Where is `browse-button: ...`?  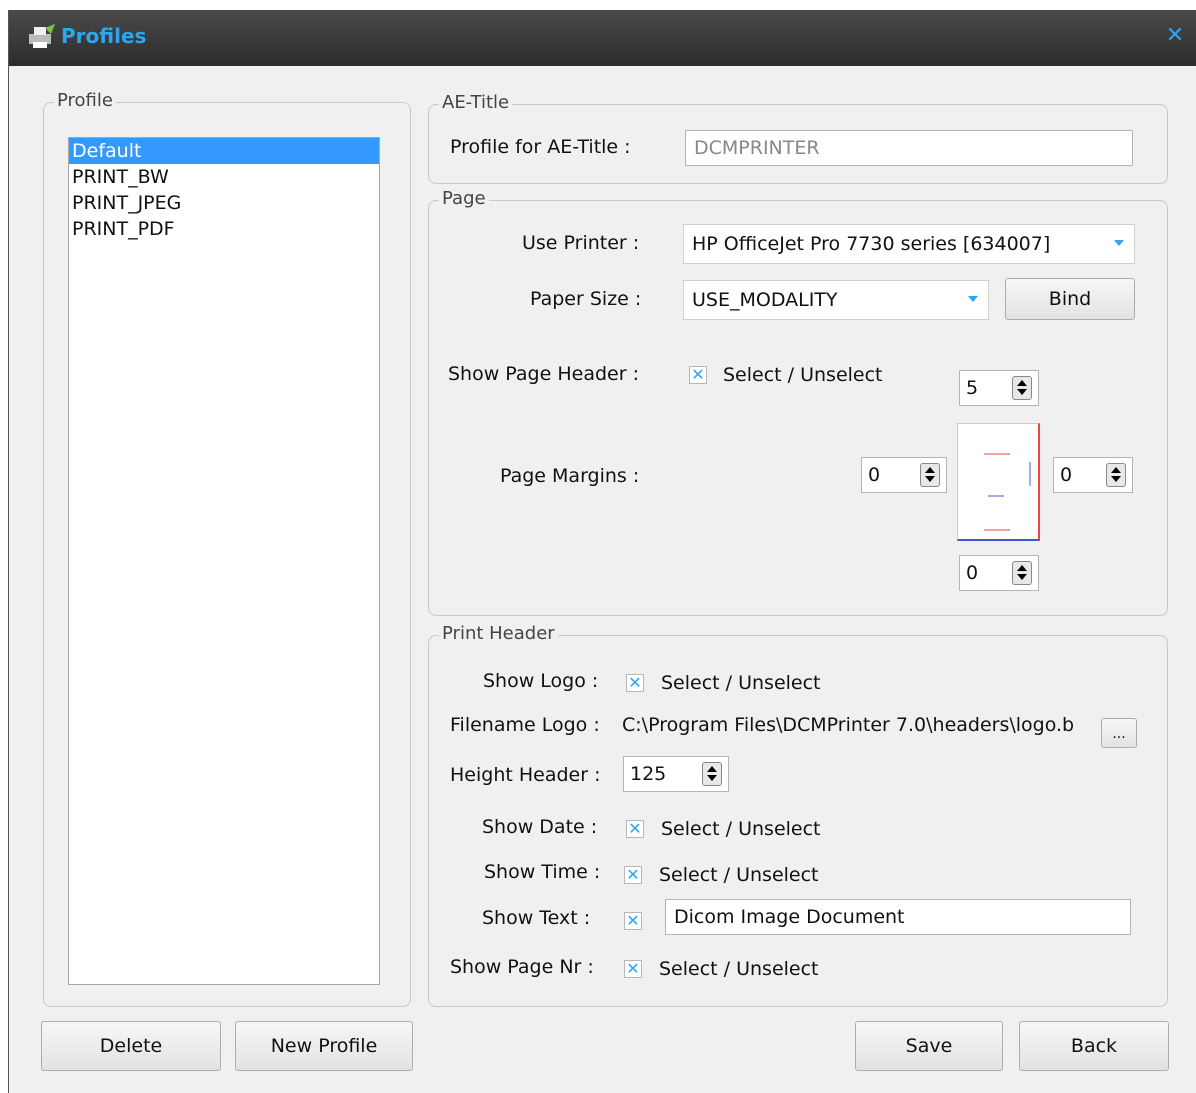
browse-button: ... is located at coordinates (1119, 733).